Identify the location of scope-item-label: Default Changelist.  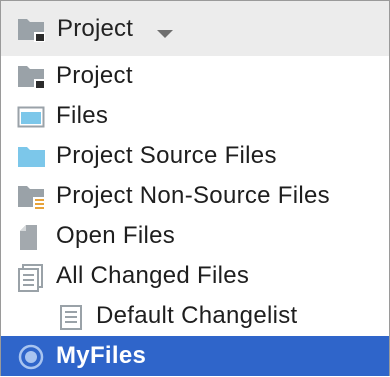
(197, 315).